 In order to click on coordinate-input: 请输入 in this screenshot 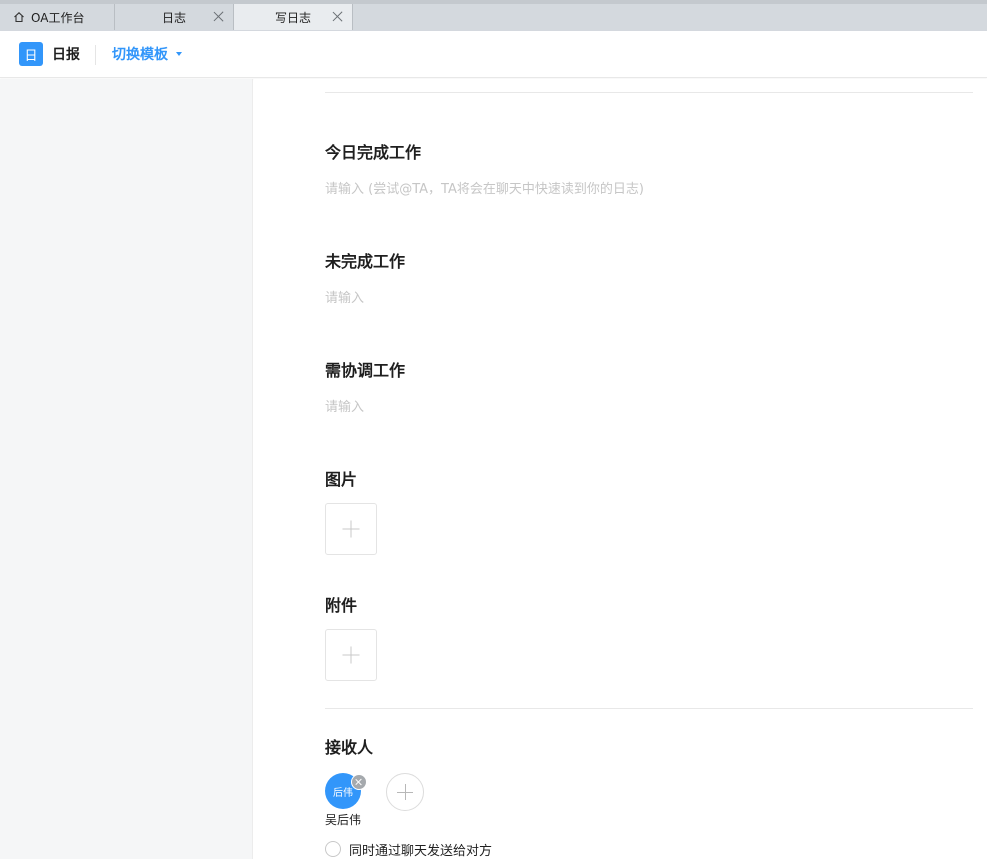, I will do `click(344, 405)`.